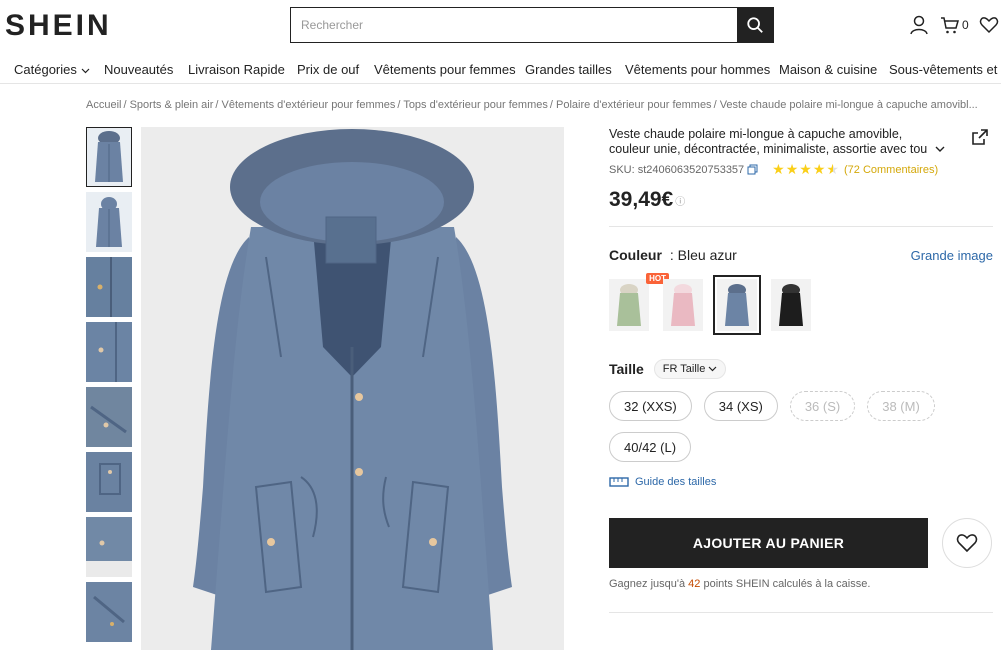  Describe the element at coordinates (680, 202) in the screenshot. I see `info-icon: ⓘ` at that location.